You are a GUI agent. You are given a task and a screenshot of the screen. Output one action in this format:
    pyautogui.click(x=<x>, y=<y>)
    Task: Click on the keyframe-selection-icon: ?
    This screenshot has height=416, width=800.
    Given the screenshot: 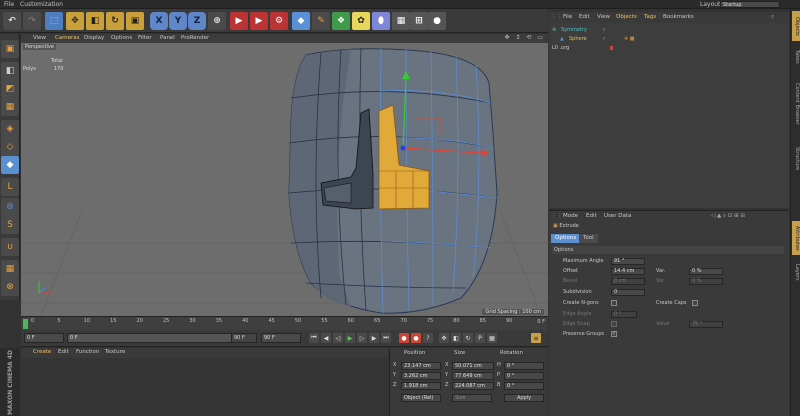 What is the action you would take?
    pyautogui.click(x=428, y=338)
    